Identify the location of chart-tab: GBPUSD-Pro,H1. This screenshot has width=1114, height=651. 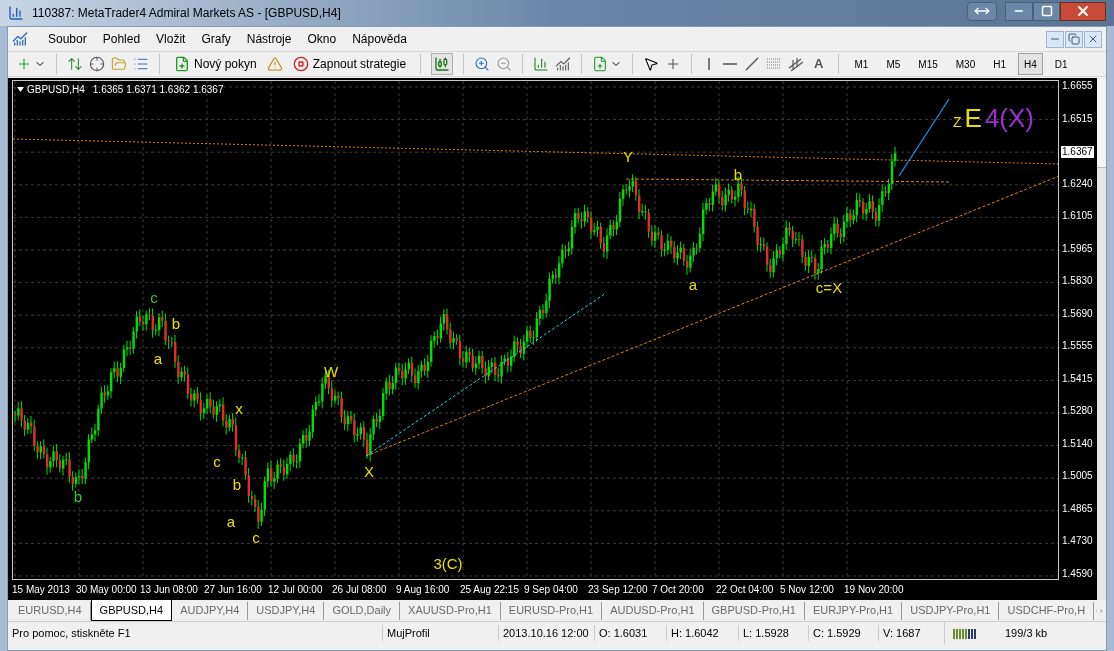
(754, 610).